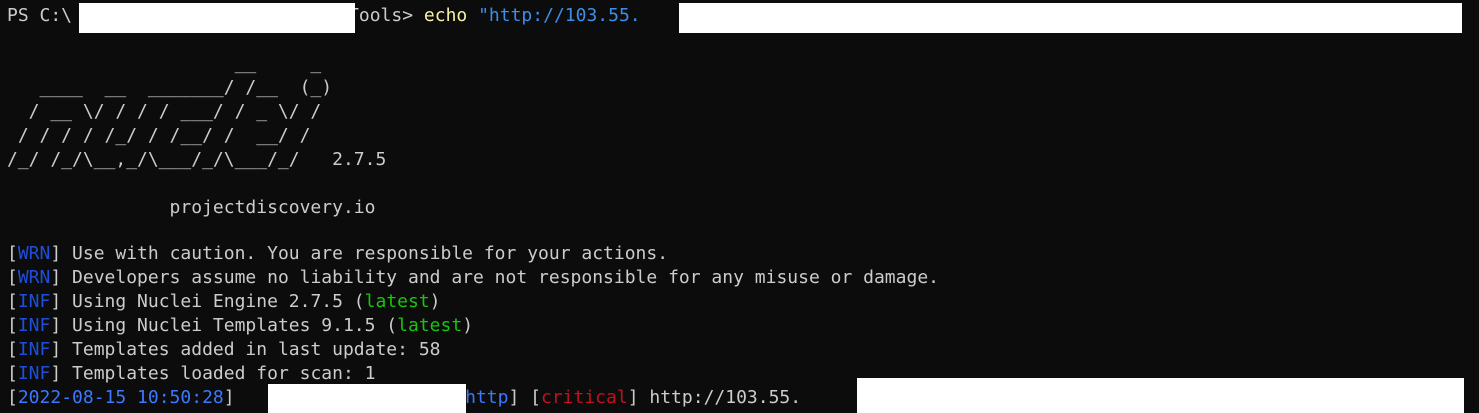 This screenshot has height=413, width=1479. Describe the element at coordinates (40, 15) in the screenshot. I see `prompt-prefix: PS C:\` at that location.